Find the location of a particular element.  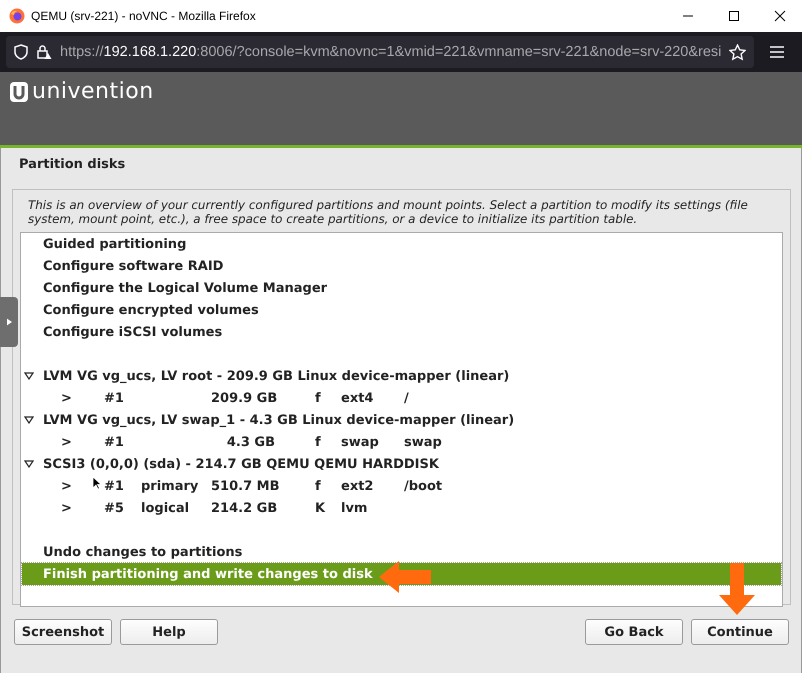

partition-type: logical is located at coordinates (165, 508).